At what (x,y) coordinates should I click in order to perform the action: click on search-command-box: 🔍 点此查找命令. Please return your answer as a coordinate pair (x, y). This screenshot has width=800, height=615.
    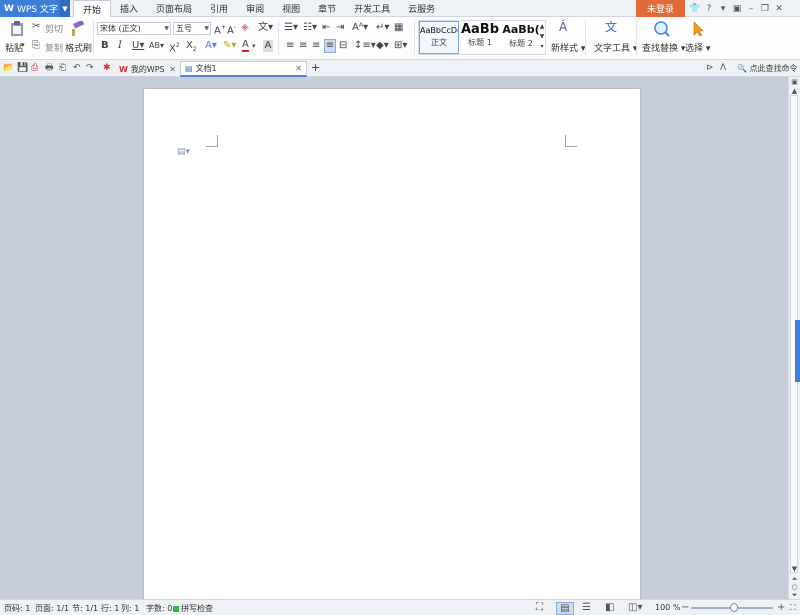
    Looking at the image, I should click on (767, 68).